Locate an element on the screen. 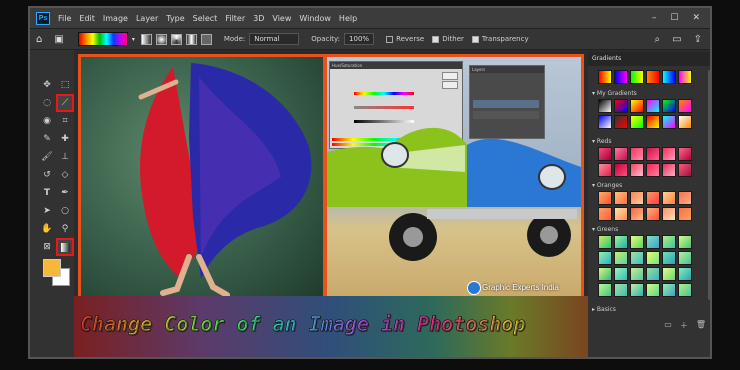 This screenshot has height=370, width=740. history-brush-icon: ↺ is located at coordinates (47, 175).